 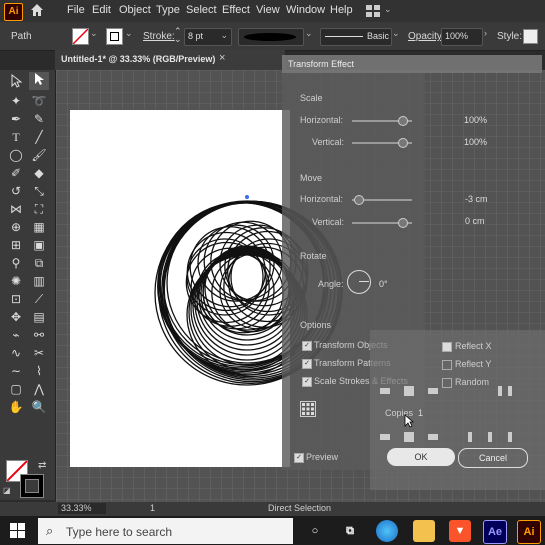 I want to click on copies-value: 1, so click(x=420, y=413).